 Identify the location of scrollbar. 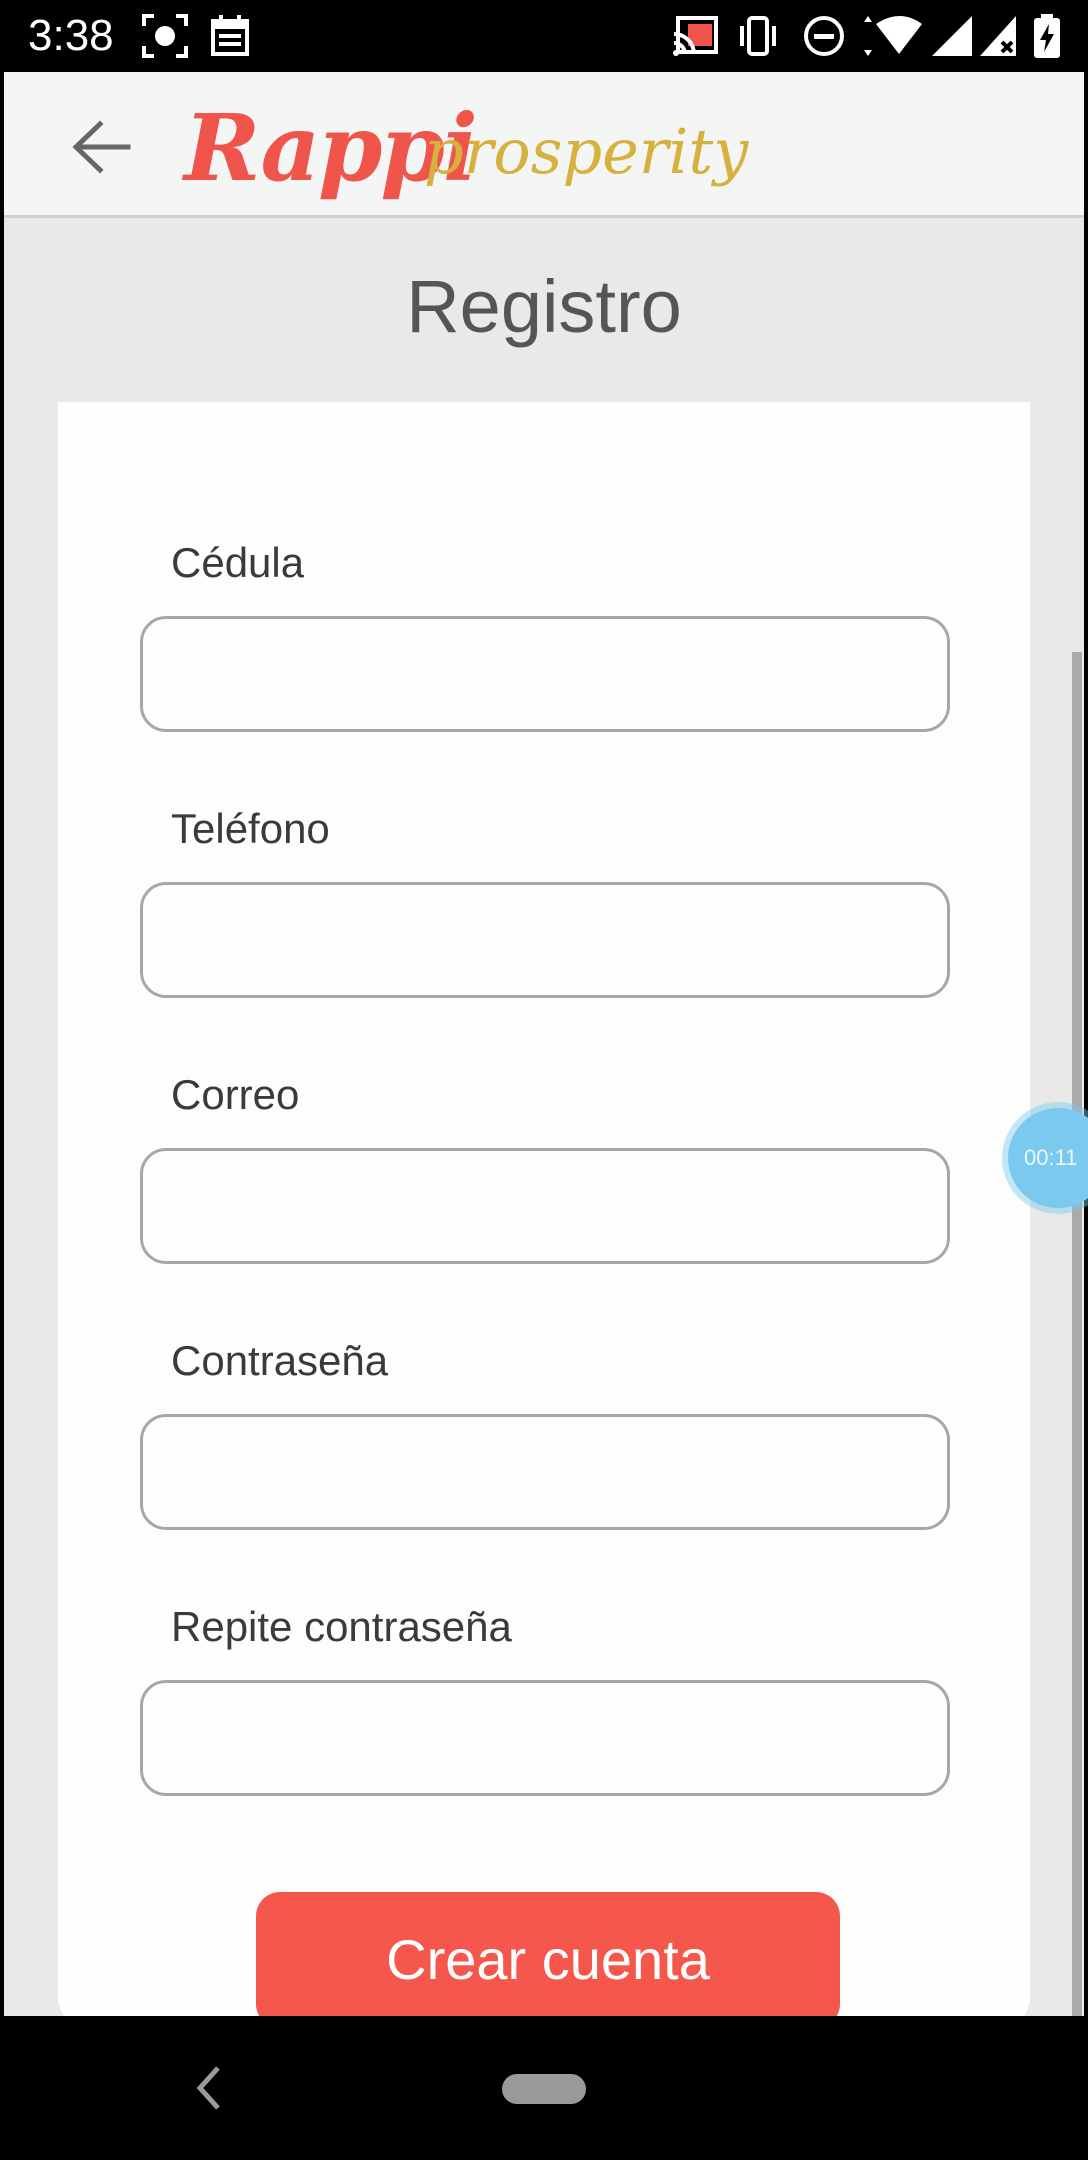
(1077, 1334).